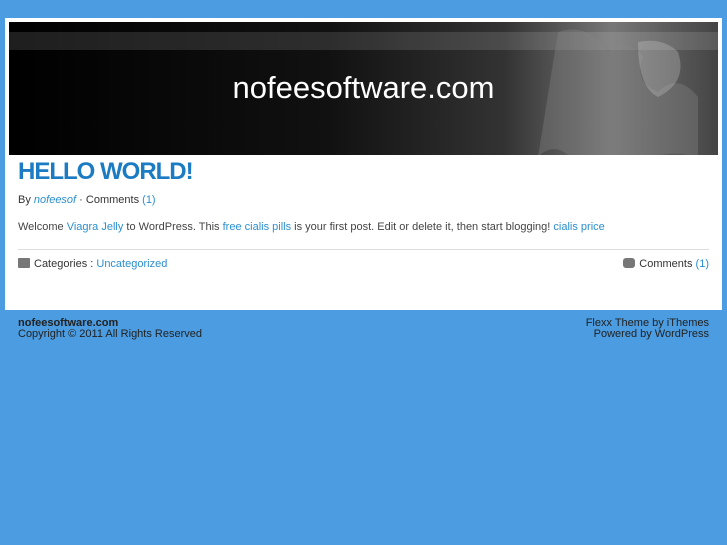  What do you see at coordinates (578, 227) in the screenshot?
I see `cialis-price-link: cialis price` at bounding box center [578, 227].